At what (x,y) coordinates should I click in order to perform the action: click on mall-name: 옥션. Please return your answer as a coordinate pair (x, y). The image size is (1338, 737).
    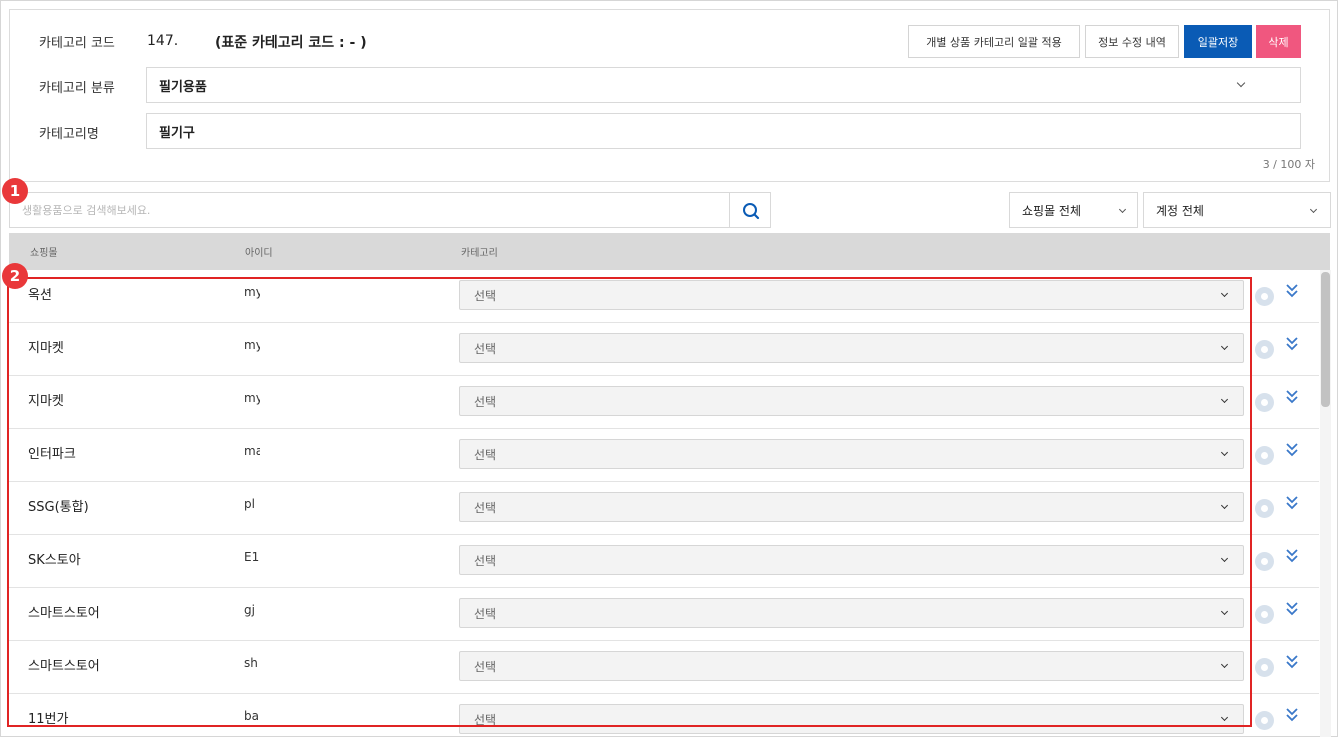
    Looking at the image, I should click on (40, 295).